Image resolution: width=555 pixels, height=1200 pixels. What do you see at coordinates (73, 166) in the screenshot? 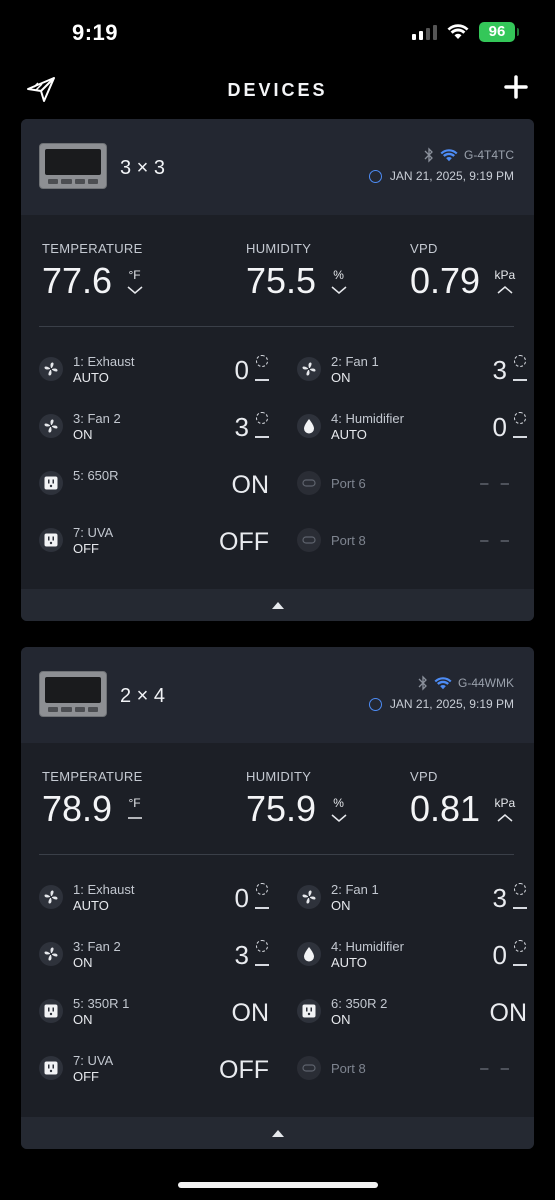
I see `controller-image` at bounding box center [73, 166].